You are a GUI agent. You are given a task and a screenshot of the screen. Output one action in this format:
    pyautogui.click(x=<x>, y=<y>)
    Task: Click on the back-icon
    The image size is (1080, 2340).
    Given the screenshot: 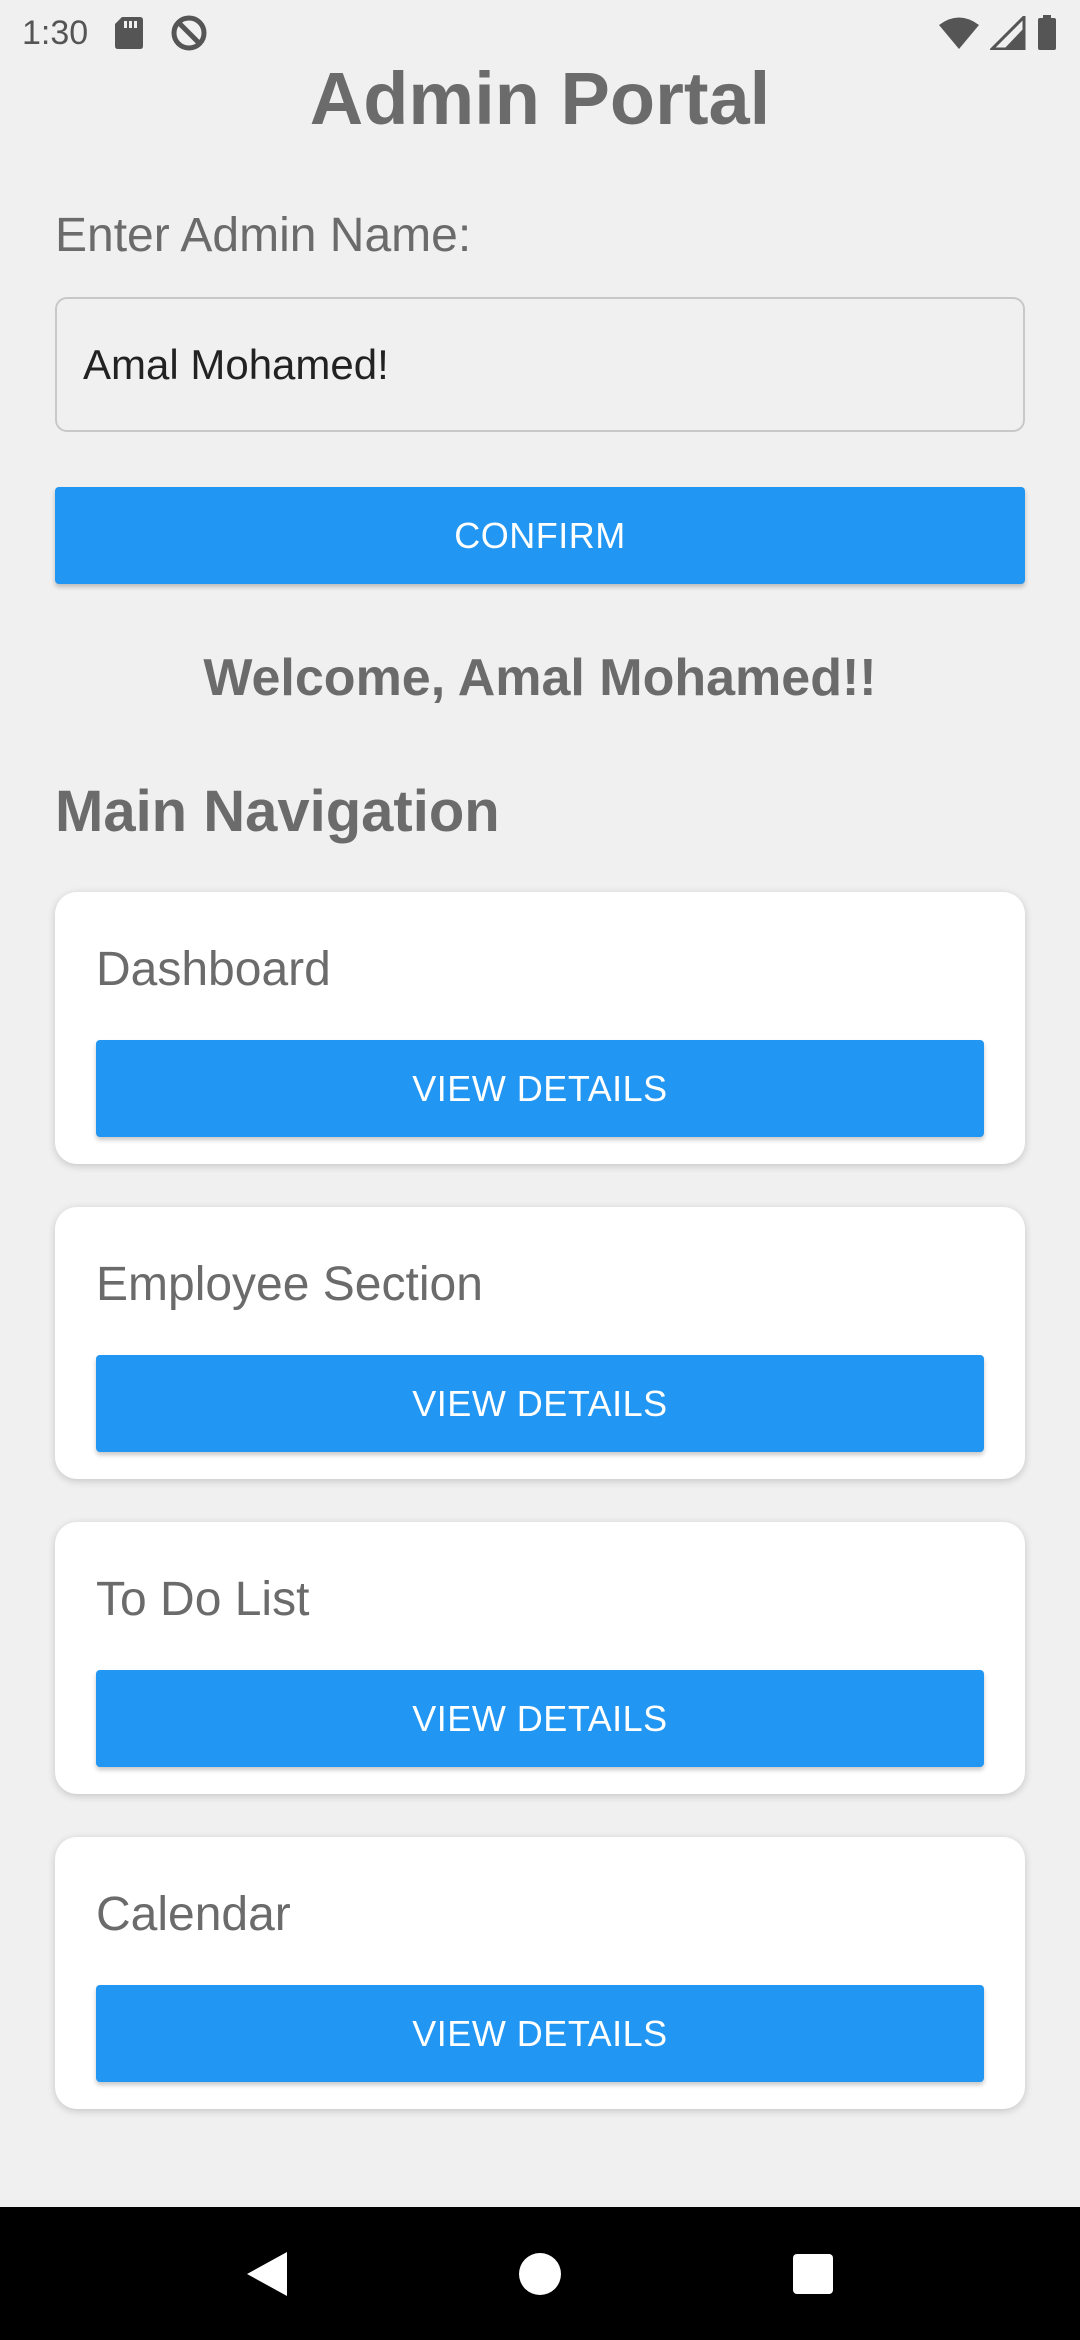 What is the action you would take?
    pyautogui.click(x=267, y=2274)
    